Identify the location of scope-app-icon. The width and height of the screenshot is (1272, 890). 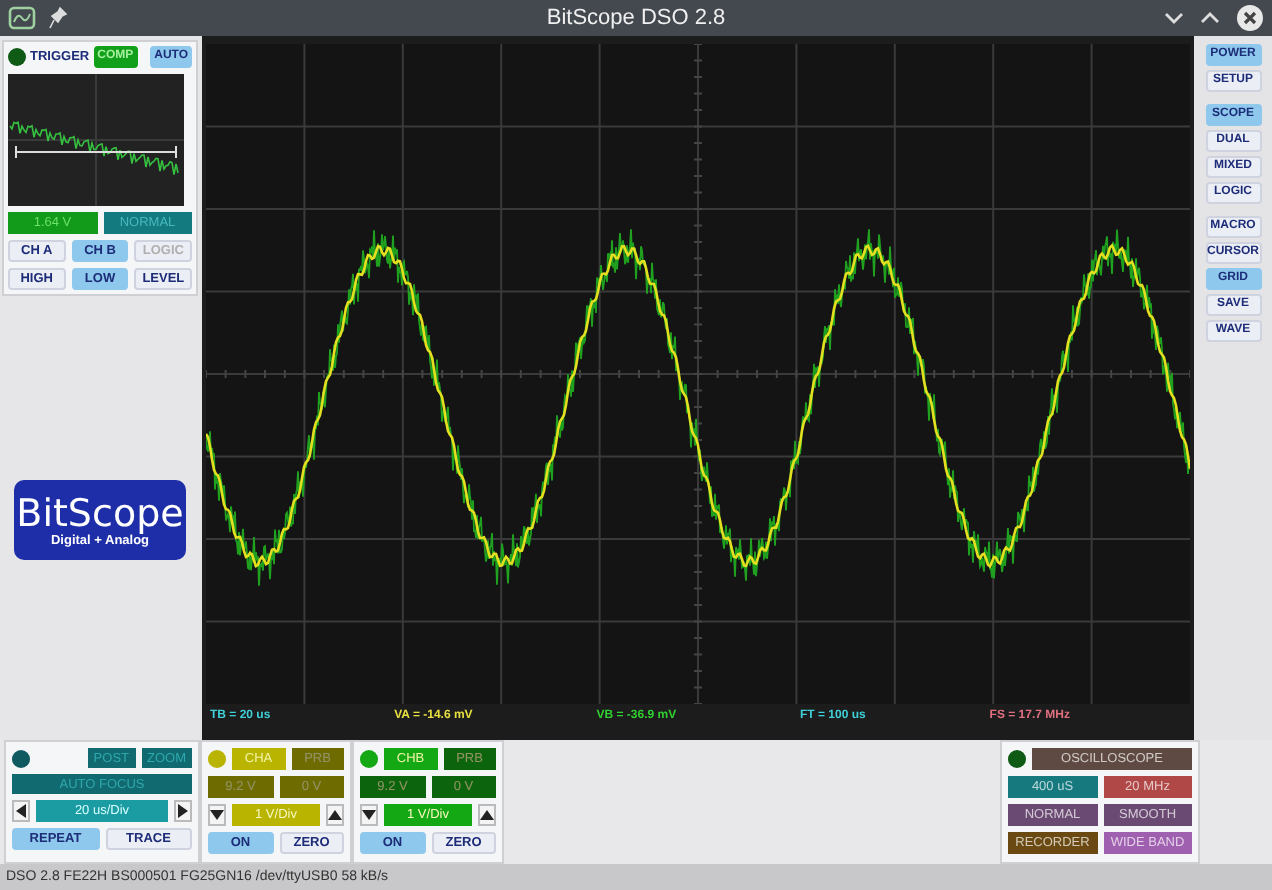
(22, 18).